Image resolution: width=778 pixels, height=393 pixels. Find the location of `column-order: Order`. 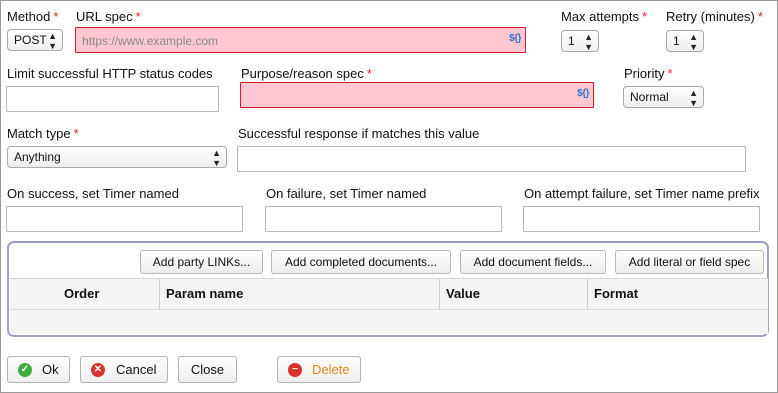

column-order: Order is located at coordinates (85, 294).